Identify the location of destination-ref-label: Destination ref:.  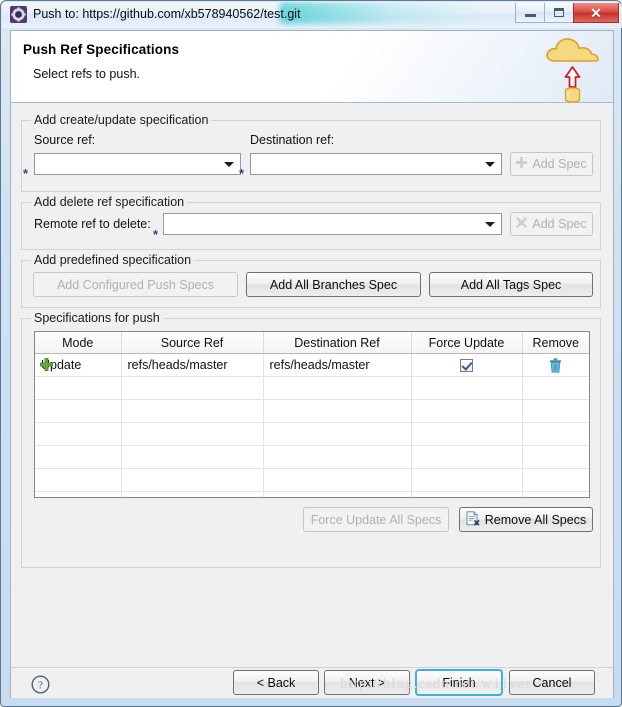
(292, 140).